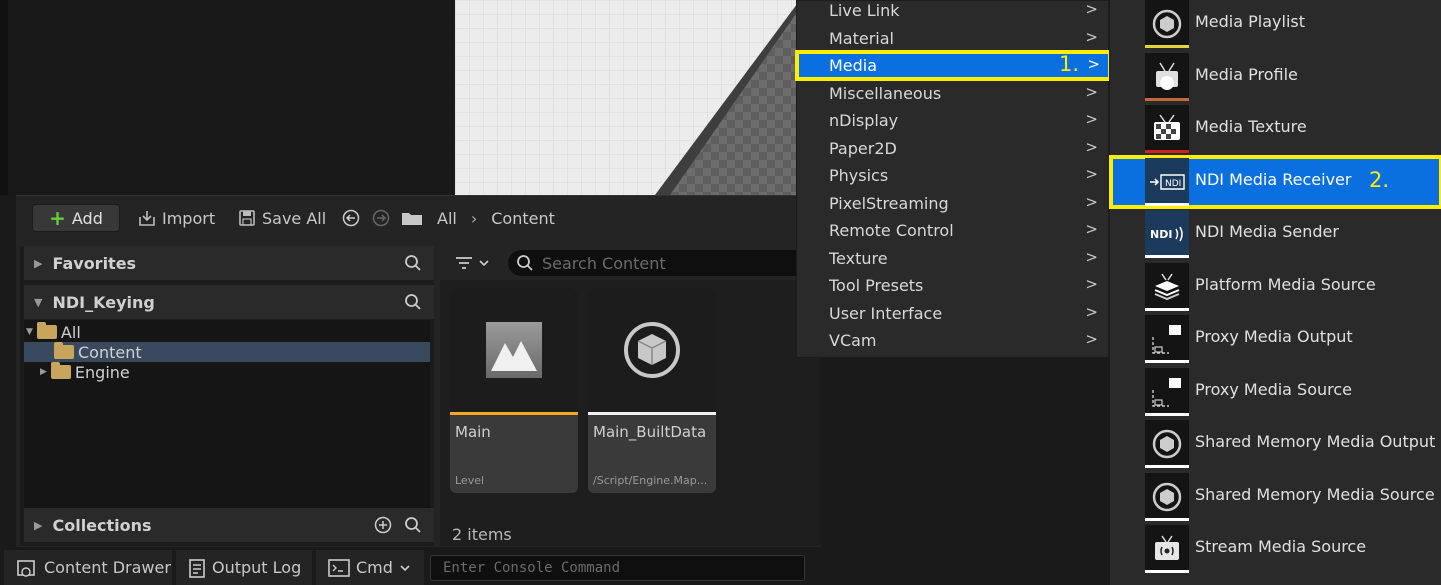 The width and height of the screenshot is (1441, 585). Describe the element at coordinates (952, 148) in the screenshot. I see `menu-item-paper2d: Paper2D >` at that location.